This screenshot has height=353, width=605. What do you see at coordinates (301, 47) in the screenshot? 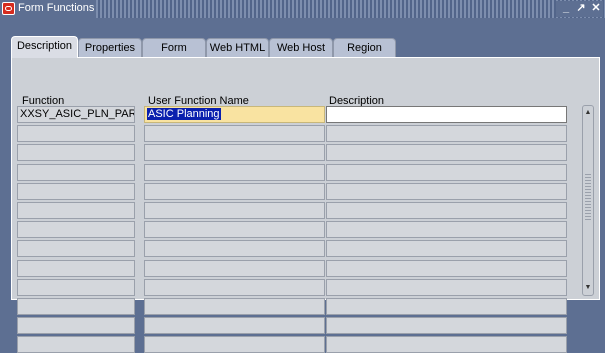
I see `tab-web-host: Web Host` at bounding box center [301, 47].